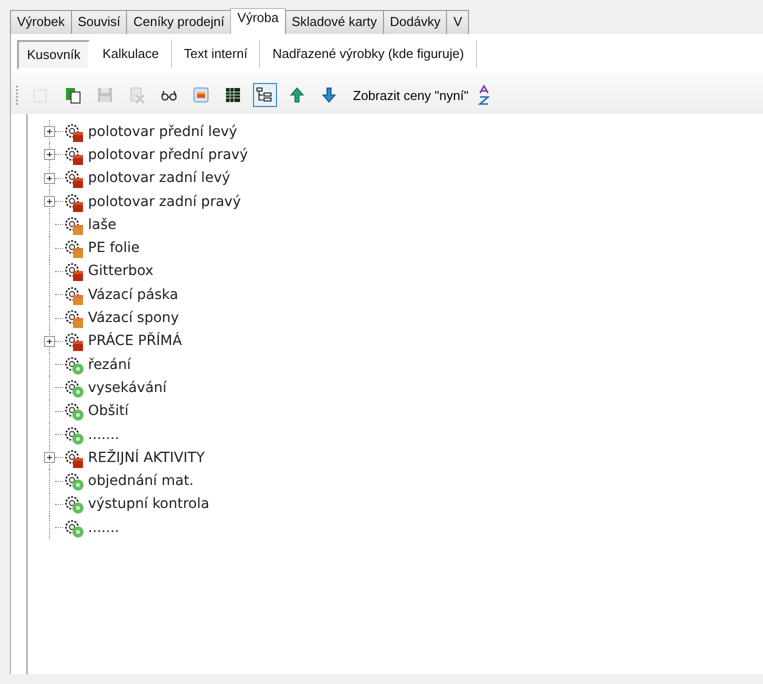 This screenshot has height=684, width=763. What do you see at coordinates (233, 95) in the screenshot?
I see `grid-icon` at bounding box center [233, 95].